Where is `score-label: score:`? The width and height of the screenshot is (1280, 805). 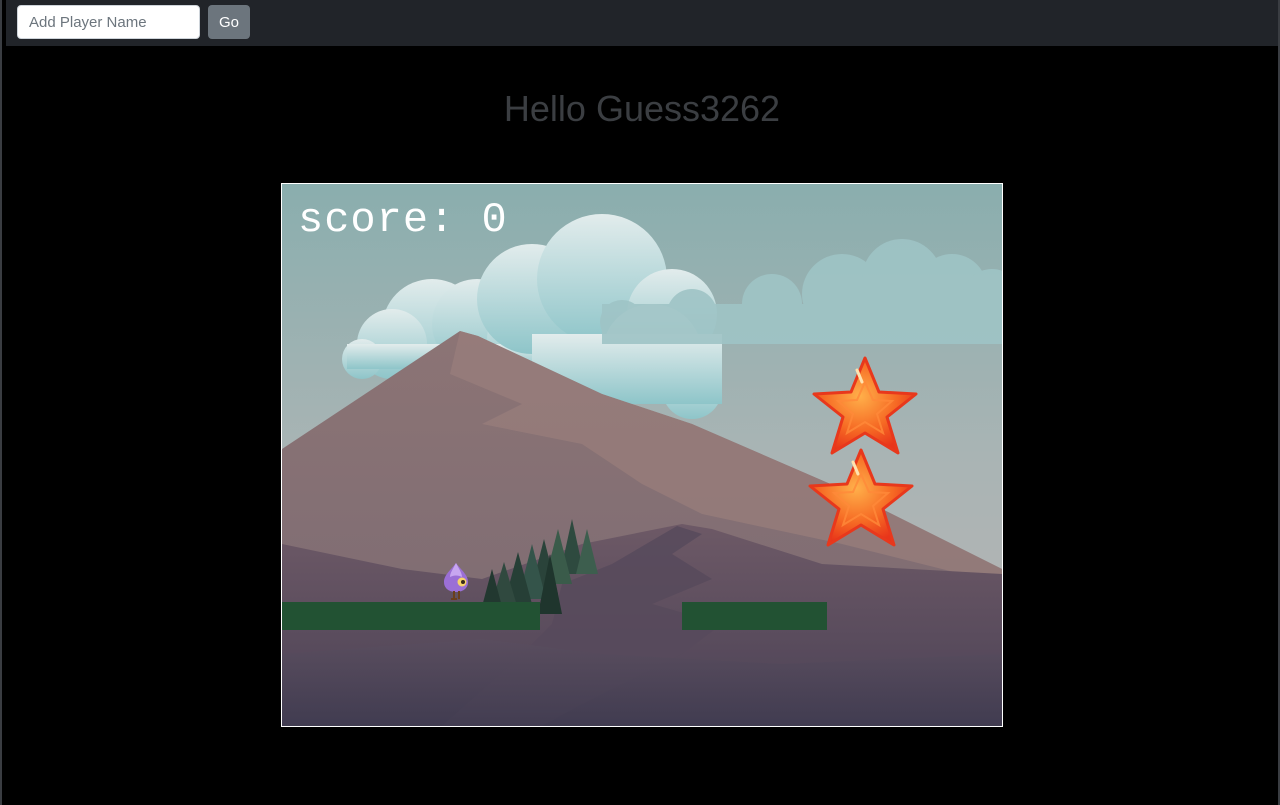
score-label: score: is located at coordinates (377, 220).